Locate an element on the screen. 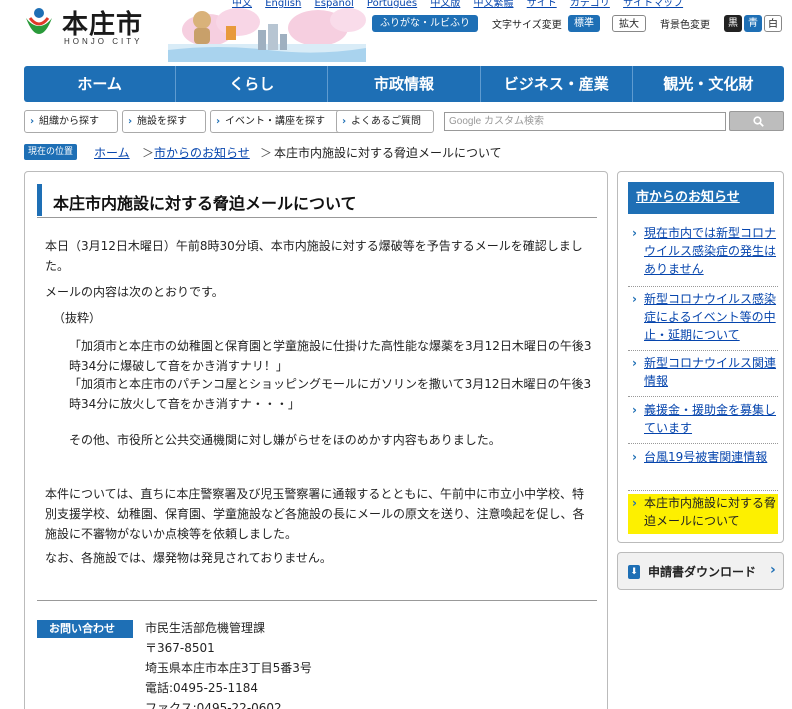 This screenshot has height=709, width=792. top-link: Español is located at coordinates (333, 4).